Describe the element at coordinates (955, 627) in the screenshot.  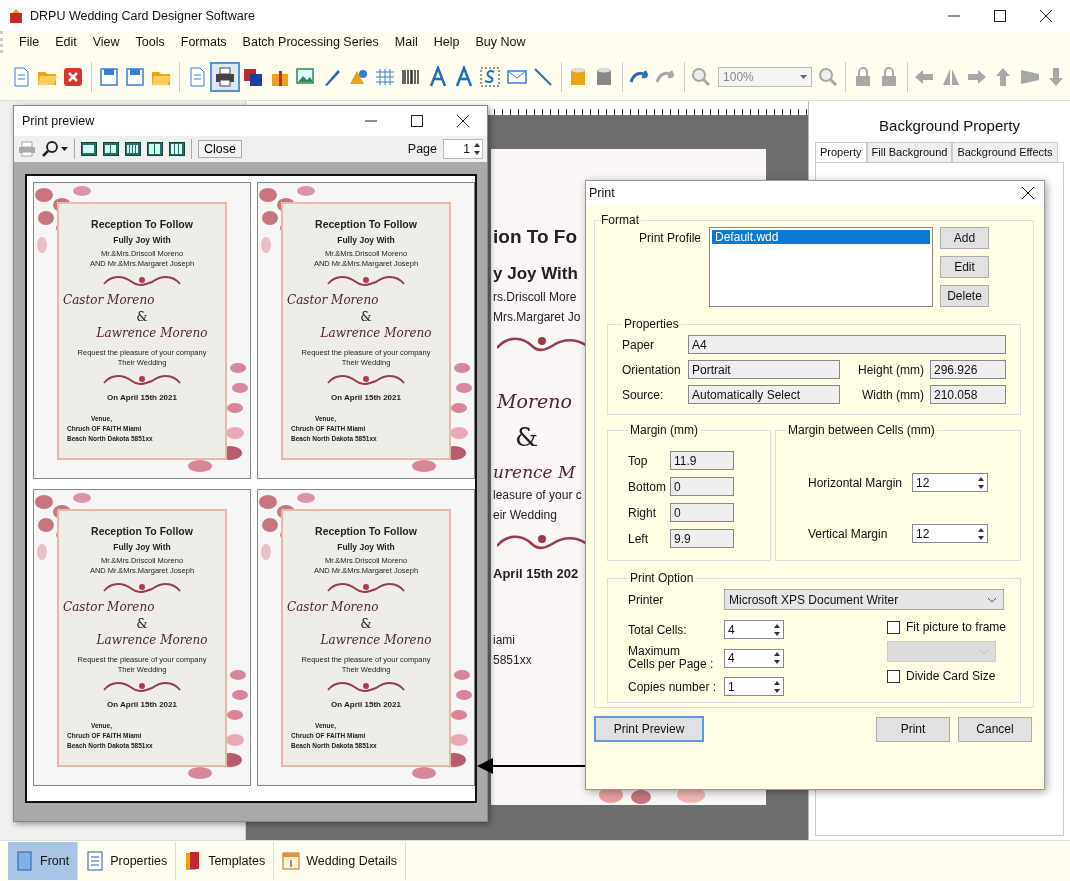
I see `checkbox-label: Fit picture to frame` at that location.